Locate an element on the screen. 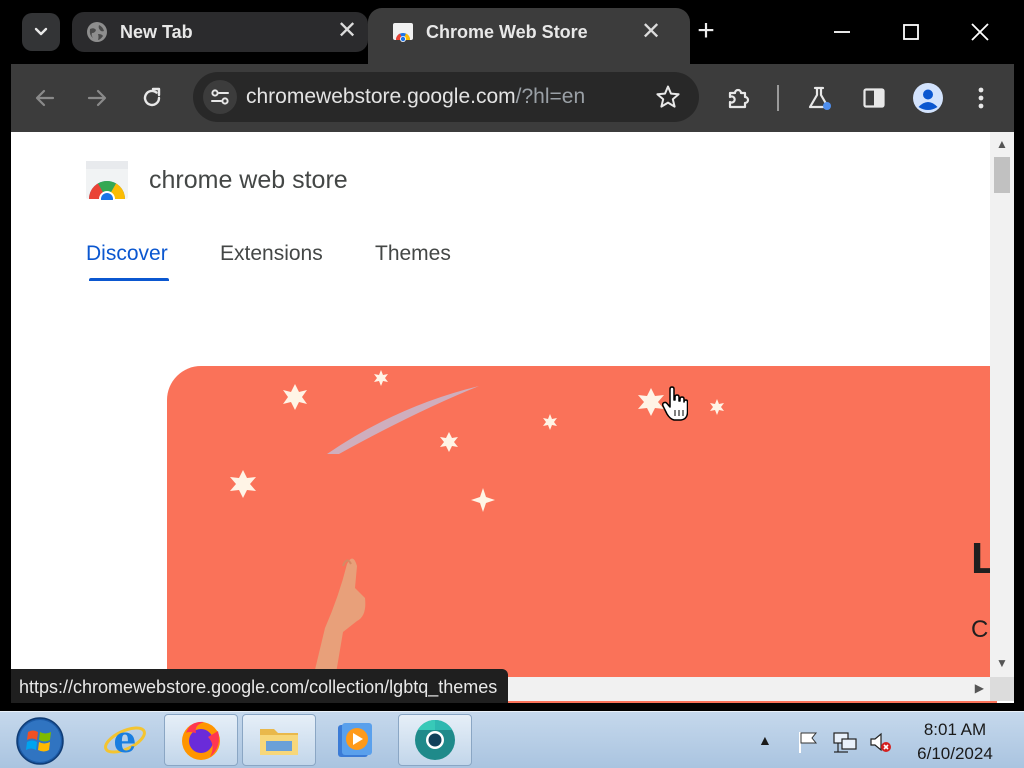 The height and width of the screenshot is (768, 1024). url-text: chromewebstore.google.com/?hl=en is located at coordinates (415, 97).